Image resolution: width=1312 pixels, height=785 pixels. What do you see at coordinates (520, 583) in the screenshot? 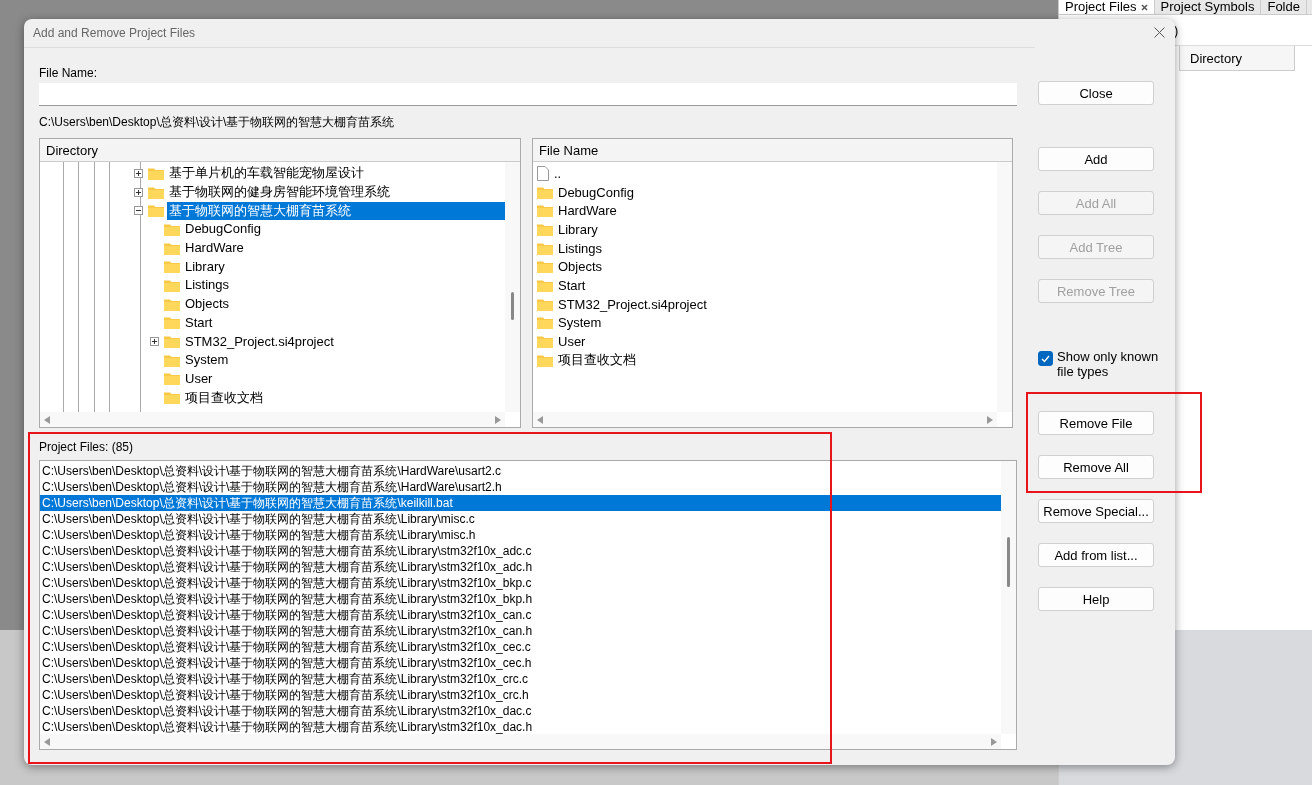
I see `file-path-row: C:\Users\ben\Desktop\总资料\设计\基于物联网的智慧大棚育苗系统\Library\stm32f10x_bkp.c` at bounding box center [520, 583].